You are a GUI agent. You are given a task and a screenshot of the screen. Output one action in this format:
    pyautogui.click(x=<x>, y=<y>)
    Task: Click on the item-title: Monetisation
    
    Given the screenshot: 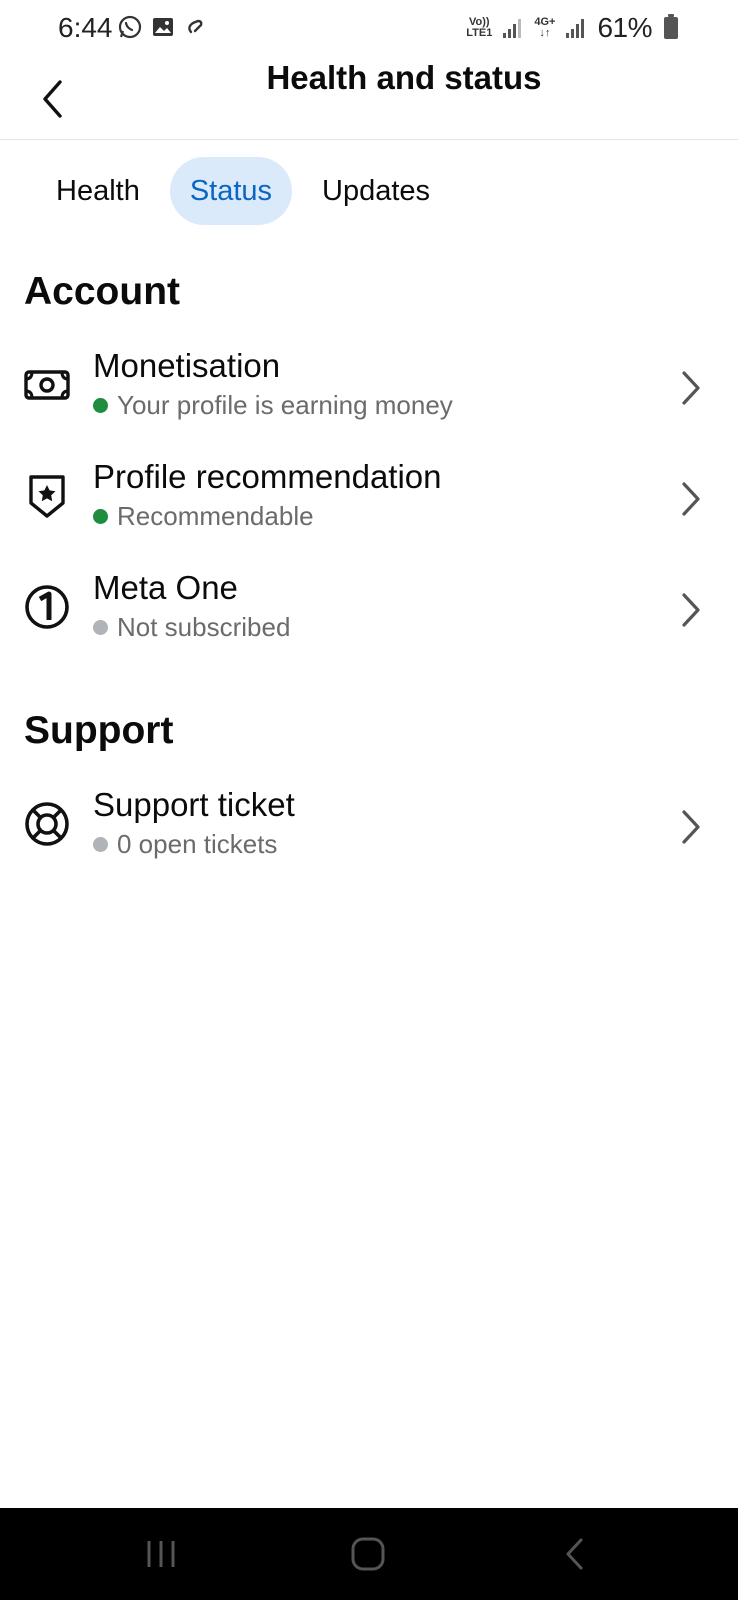 What is the action you would take?
    pyautogui.click(x=187, y=365)
    